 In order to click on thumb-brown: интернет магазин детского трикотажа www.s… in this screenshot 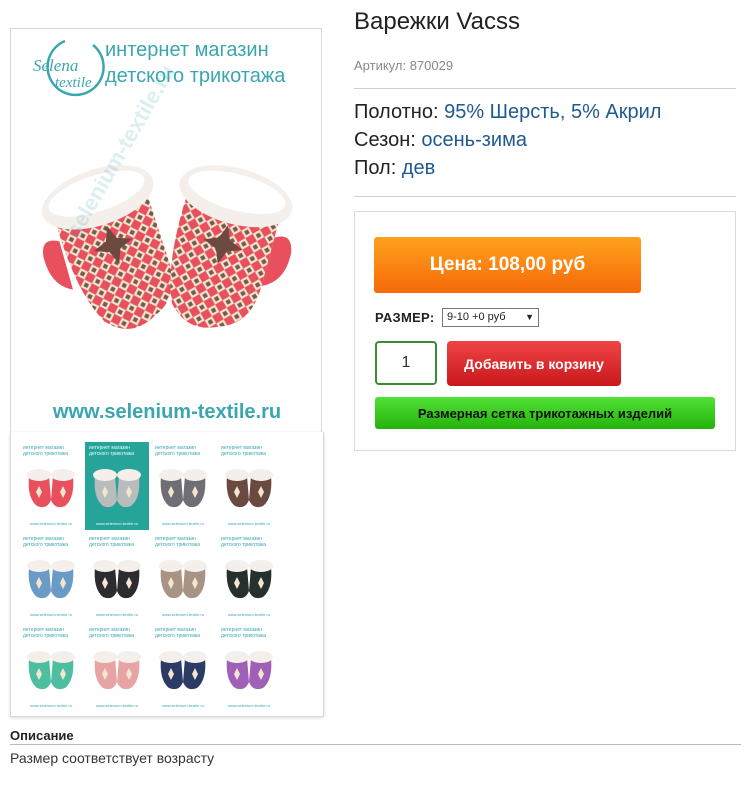, I will do `click(249, 486)`.